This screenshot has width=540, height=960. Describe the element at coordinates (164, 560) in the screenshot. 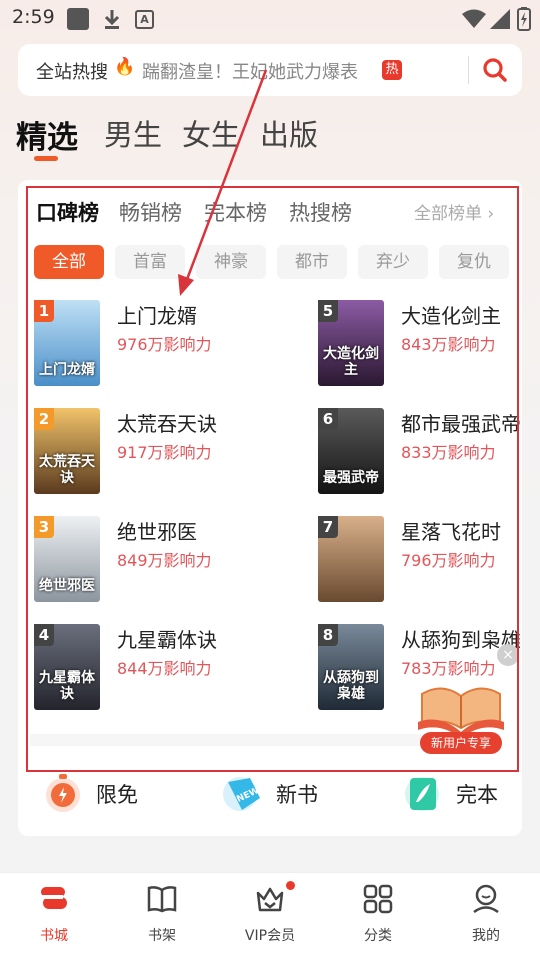

I see `book-influence: 849万影响力` at that location.